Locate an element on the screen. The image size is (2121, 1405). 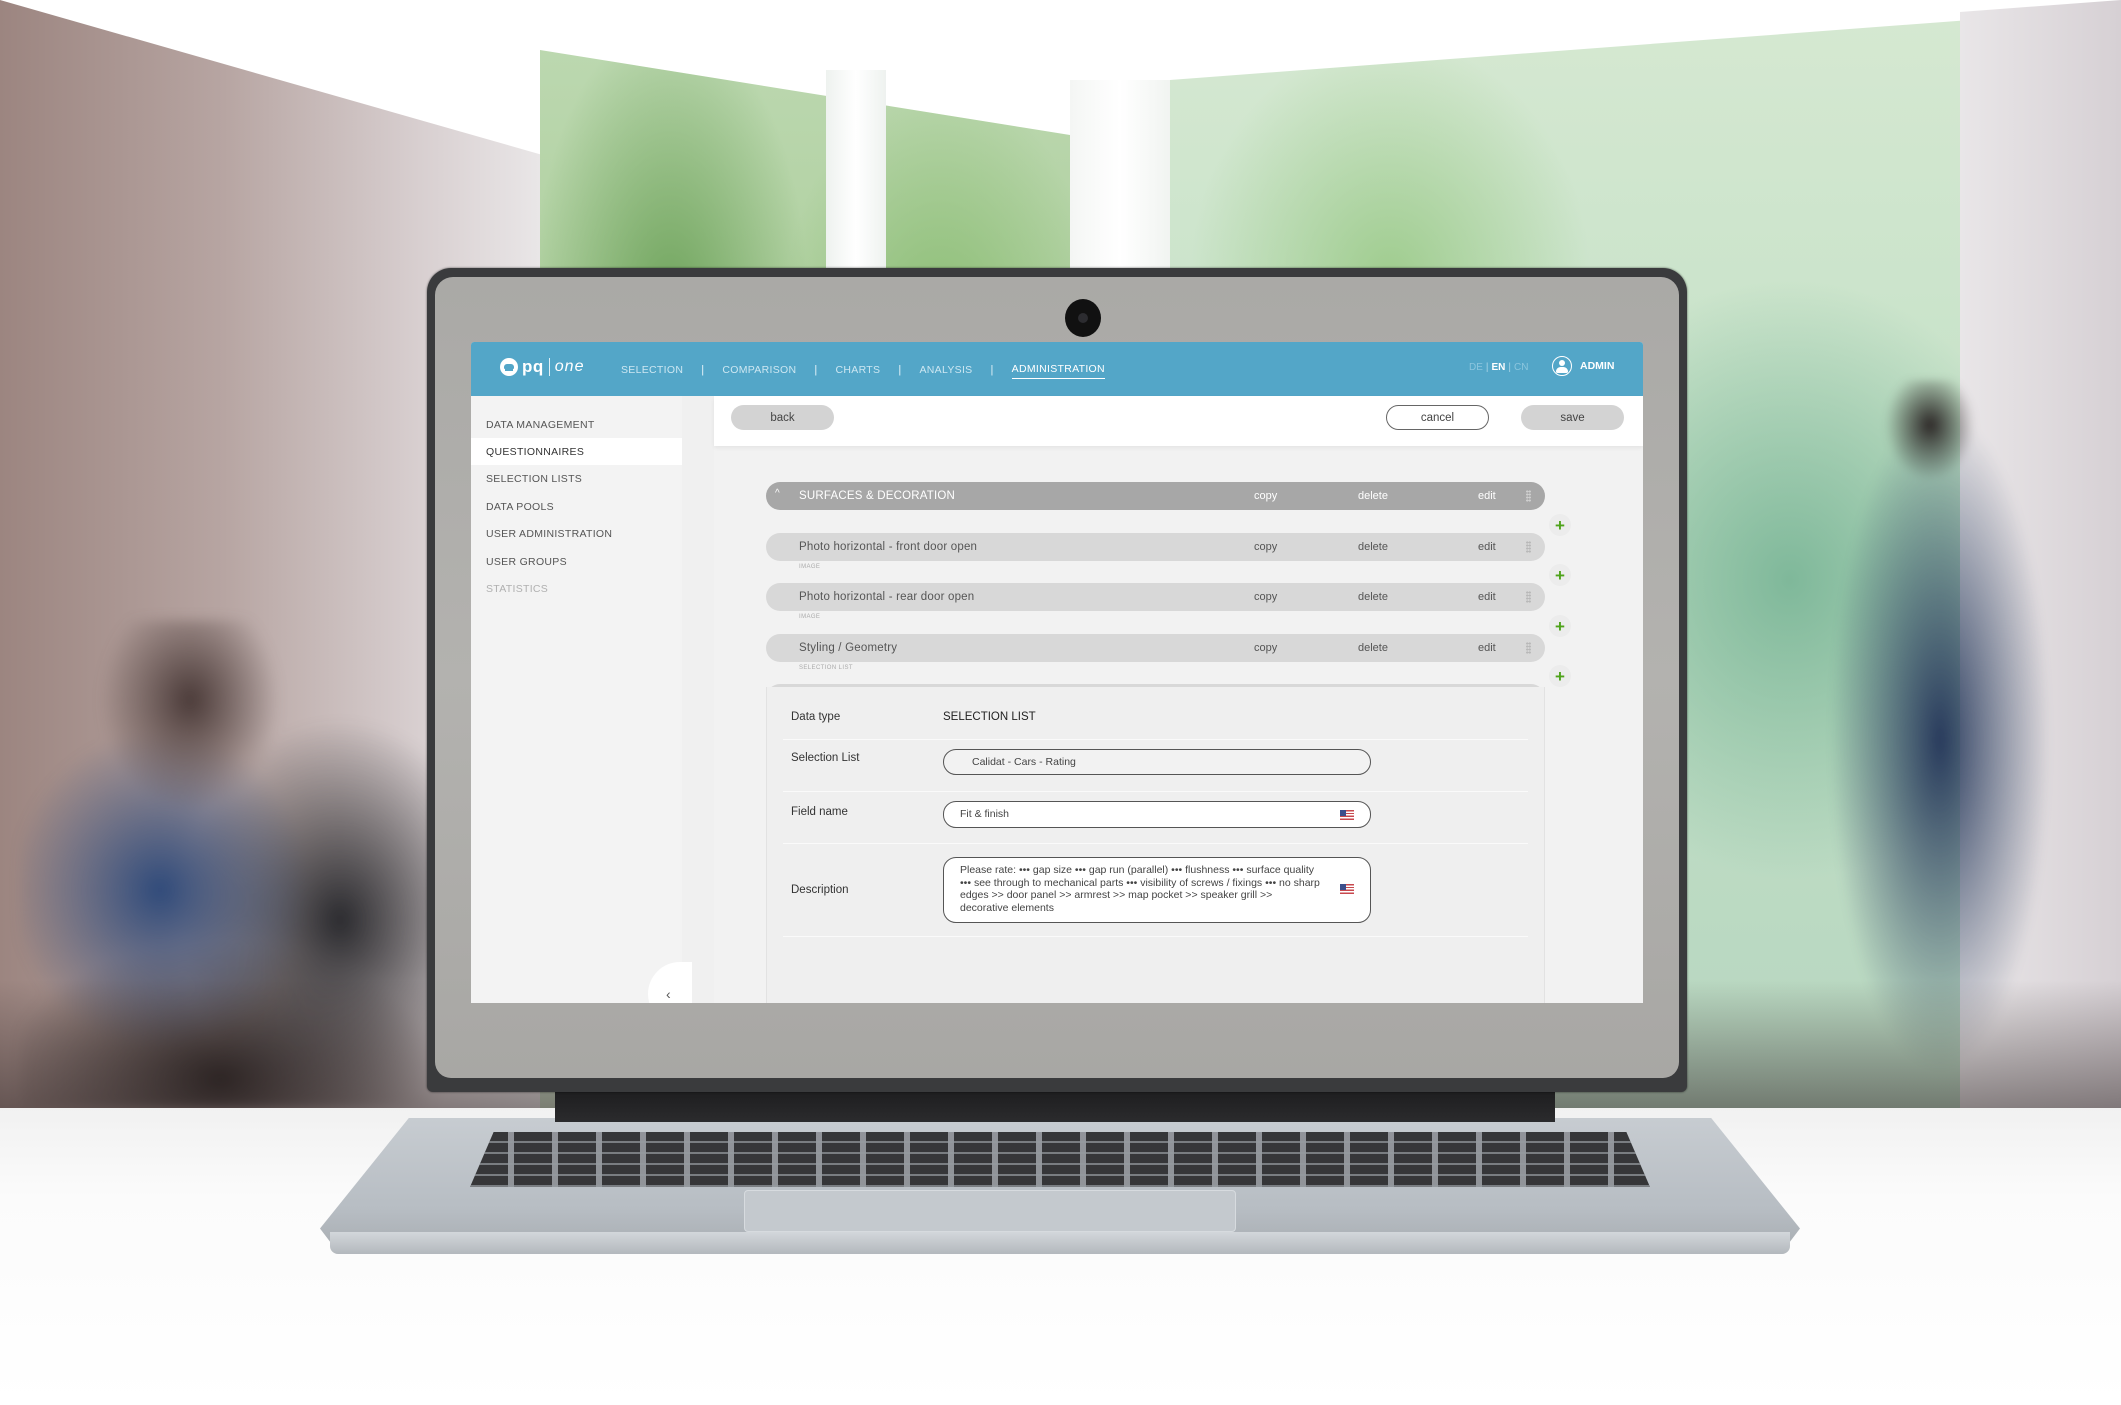
section-edit-button: edit is located at coordinates (1487, 496).